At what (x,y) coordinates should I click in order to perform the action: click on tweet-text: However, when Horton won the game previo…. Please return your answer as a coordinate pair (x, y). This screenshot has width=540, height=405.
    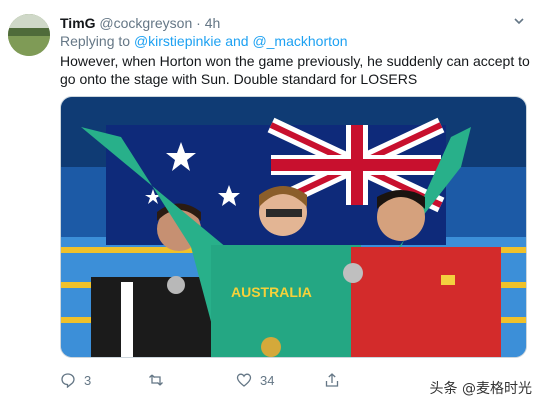
    Looking at the image, I should click on (295, 70).